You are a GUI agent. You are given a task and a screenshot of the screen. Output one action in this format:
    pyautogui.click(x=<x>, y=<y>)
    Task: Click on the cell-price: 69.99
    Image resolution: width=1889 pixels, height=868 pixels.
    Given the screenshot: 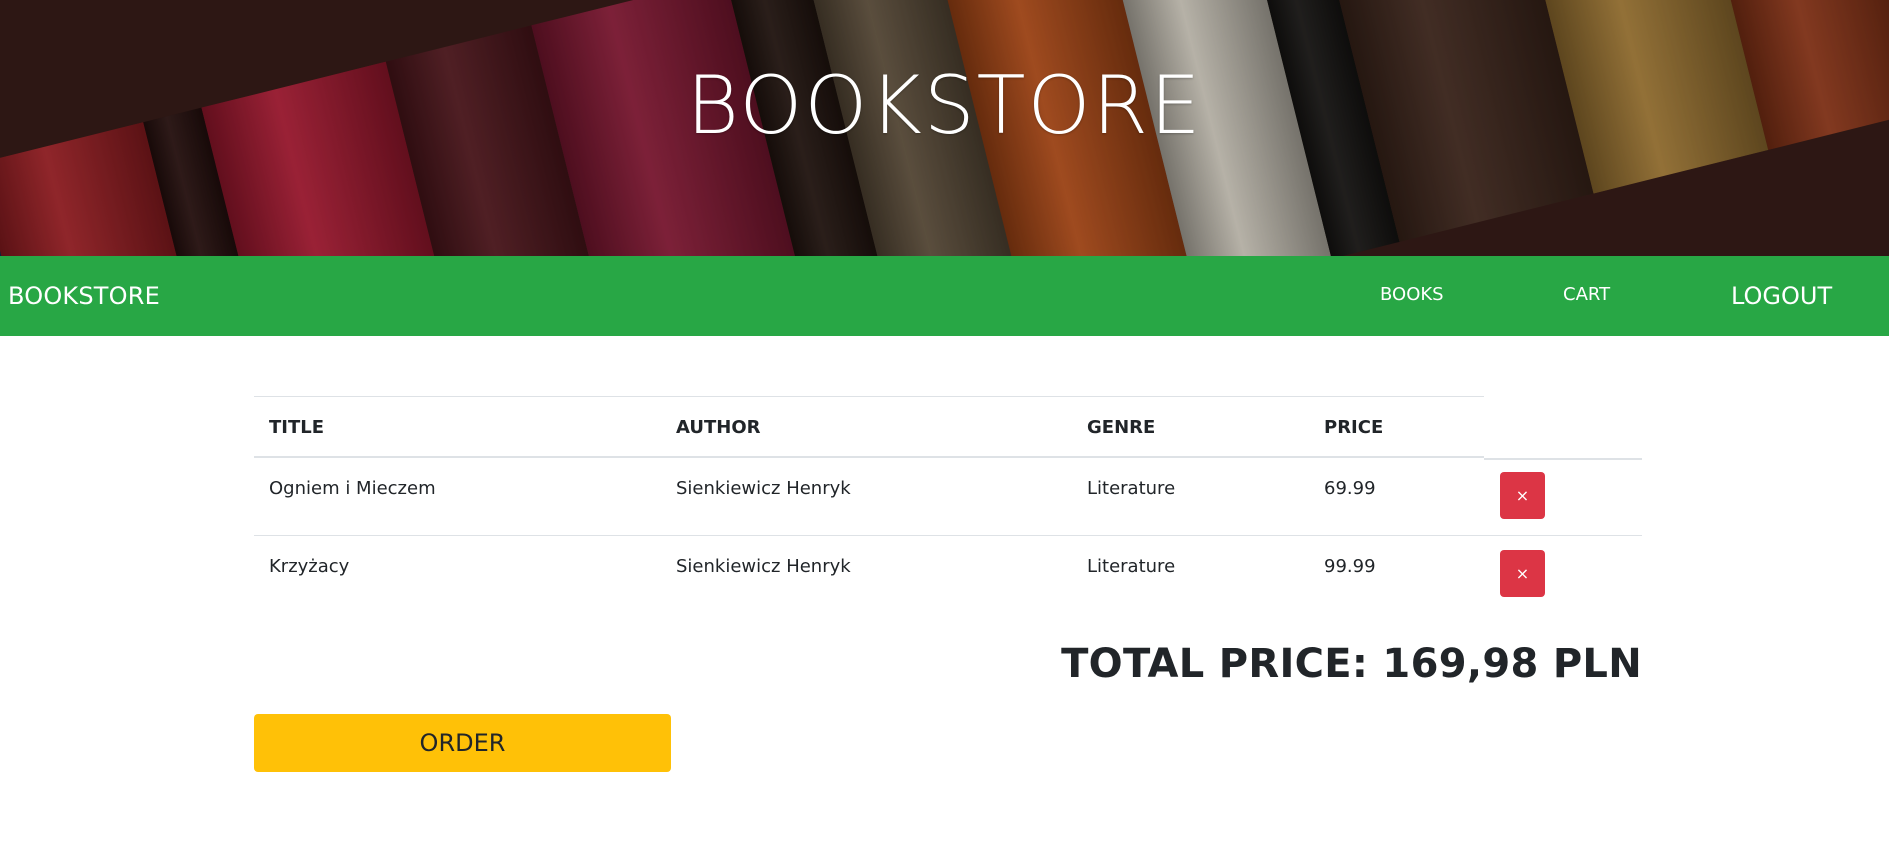 What is the action you would take?
    pyautogui.click(x=1350, y=488)
    